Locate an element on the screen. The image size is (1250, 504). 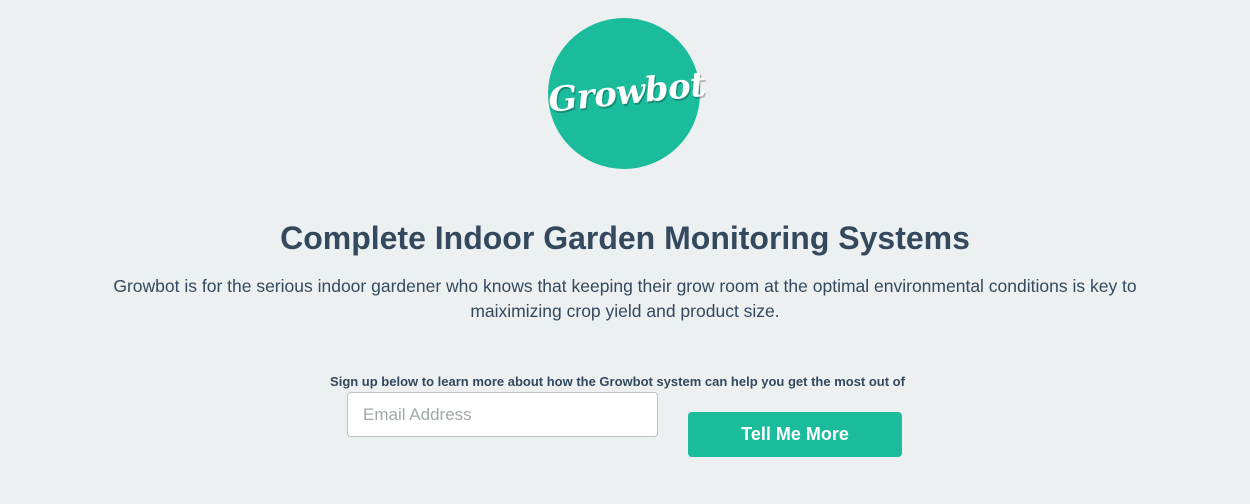
tell-me-more-button: Tell Me More is located at coordinates (795, 434).